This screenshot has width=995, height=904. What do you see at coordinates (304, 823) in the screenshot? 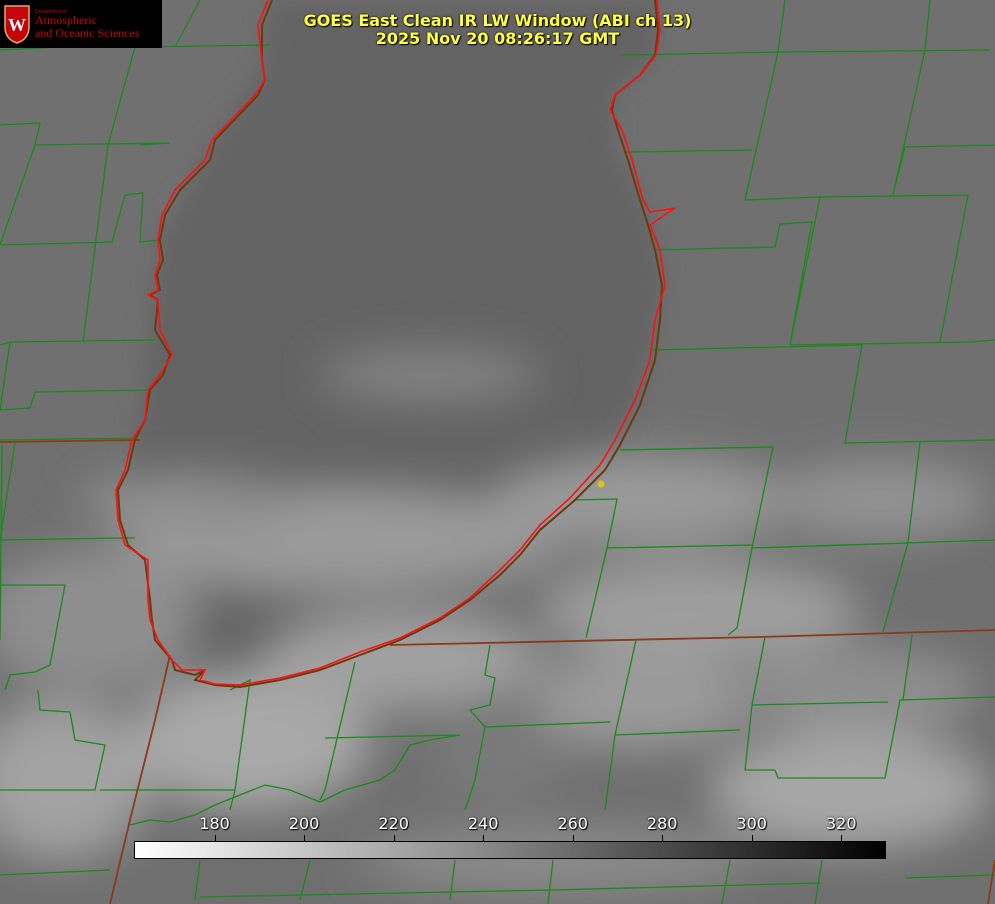
I see `colorbar-tick-label: 200` at bounding box center [304, 823].